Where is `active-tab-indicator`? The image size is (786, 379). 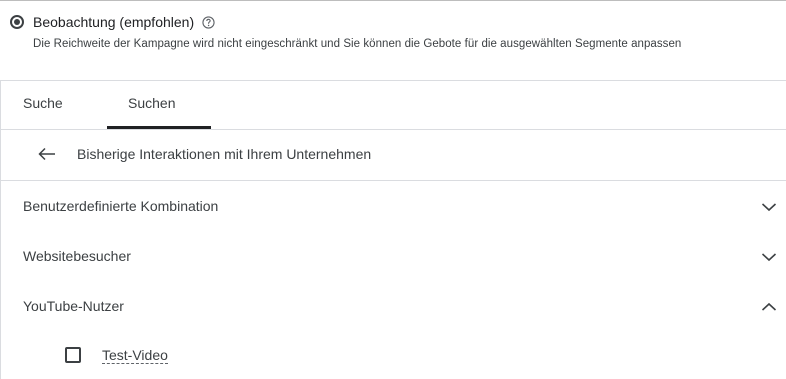 active-tab-indicator is located at coordinates (159, 127).